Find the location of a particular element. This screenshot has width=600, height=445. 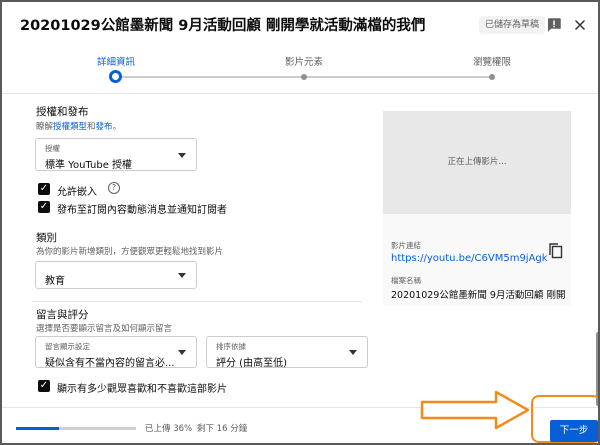

notify-subscribers-label: 發布至訂閱內容動態消息並通知訂閱者 is located at coordinates (142, 210).